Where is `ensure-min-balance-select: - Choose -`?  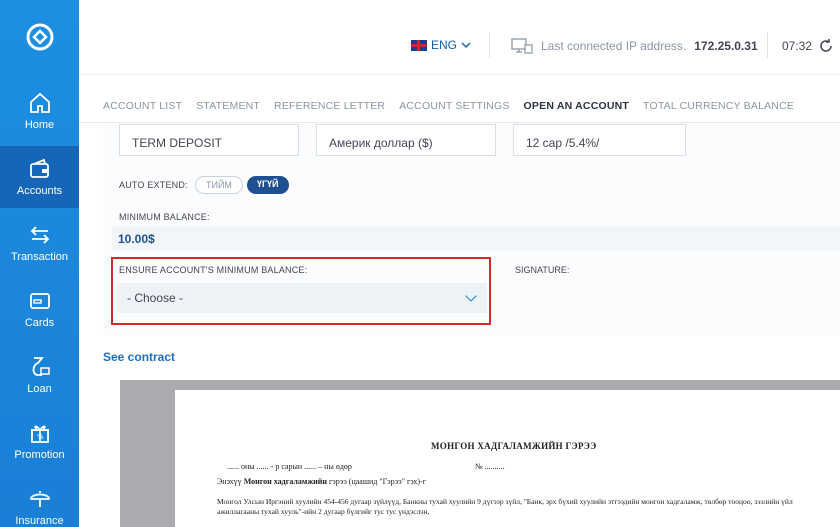 ensure-min-balance-select: - Choose - is located at coordinates (302, 298).